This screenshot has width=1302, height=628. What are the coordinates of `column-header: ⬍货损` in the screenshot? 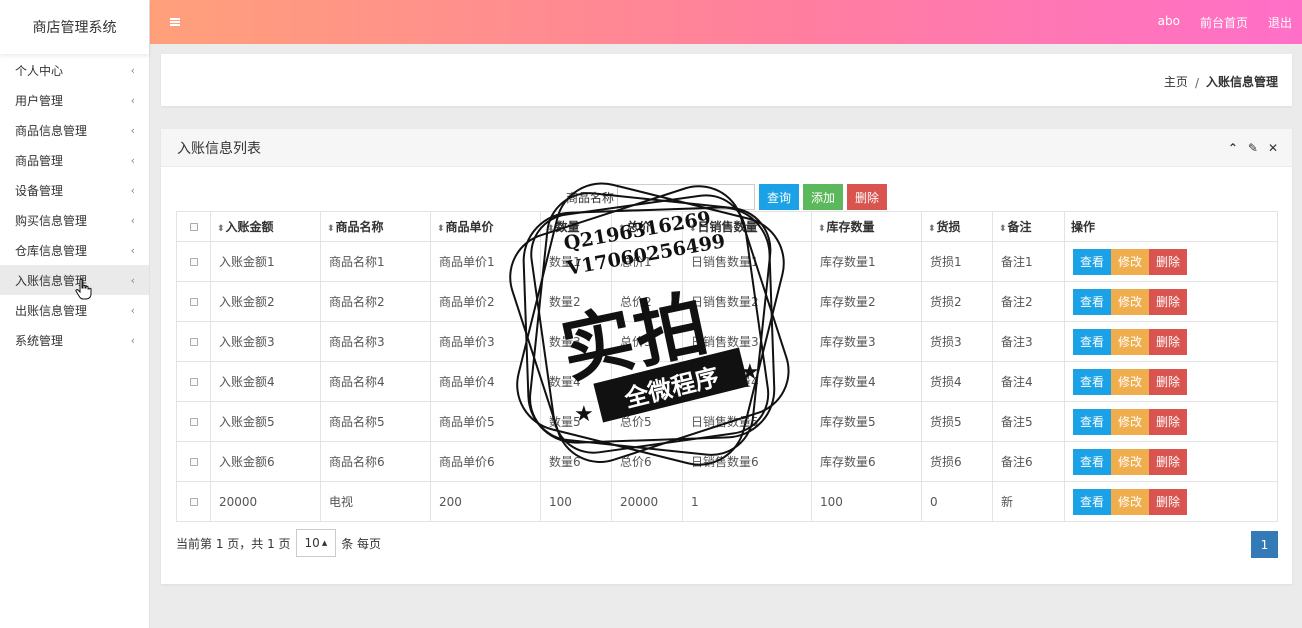 It's located at (957, 226).